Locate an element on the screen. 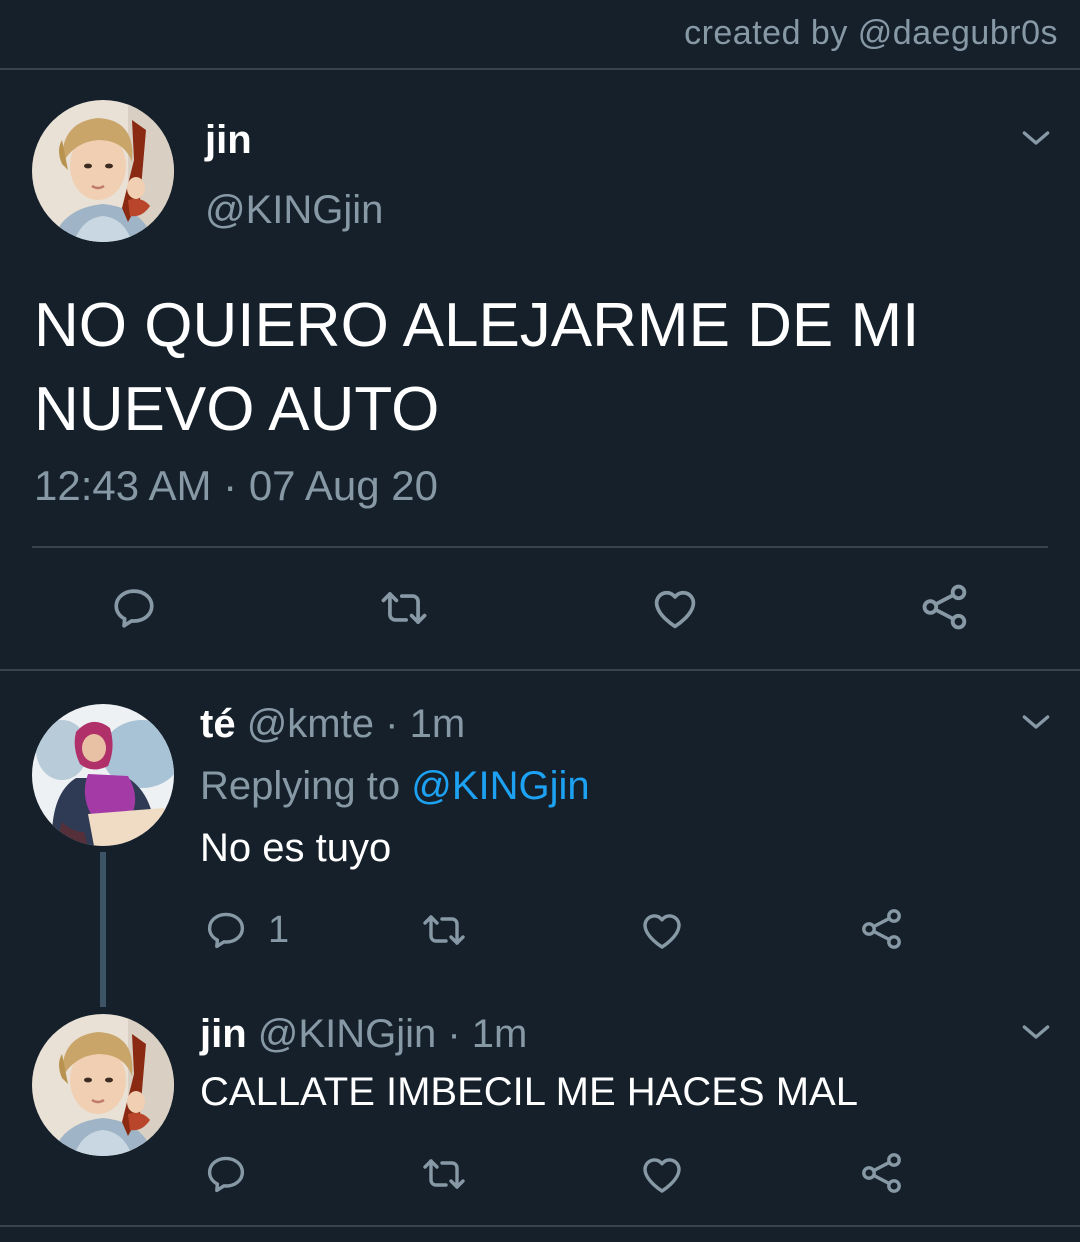 The image size is (1080, 1242). tweet-timestamp: 12:43 AM · 07 Aug 20 is located at coordinates (236, 486).